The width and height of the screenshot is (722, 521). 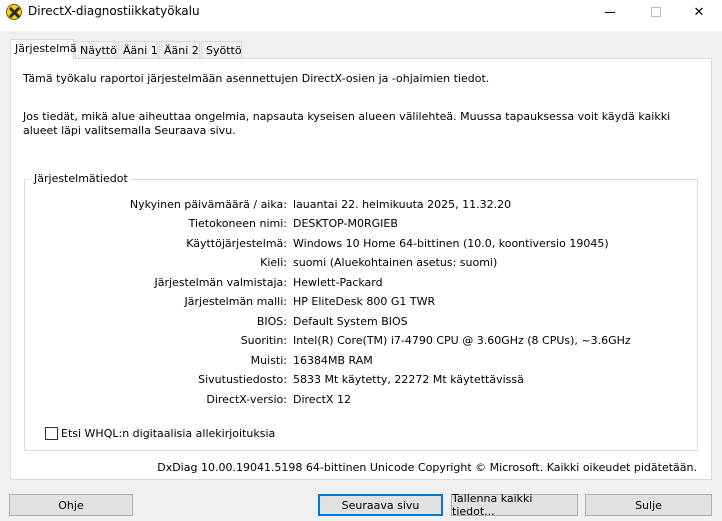 I want to click on info-label: Suoritin:, so click(x=263, y=340).